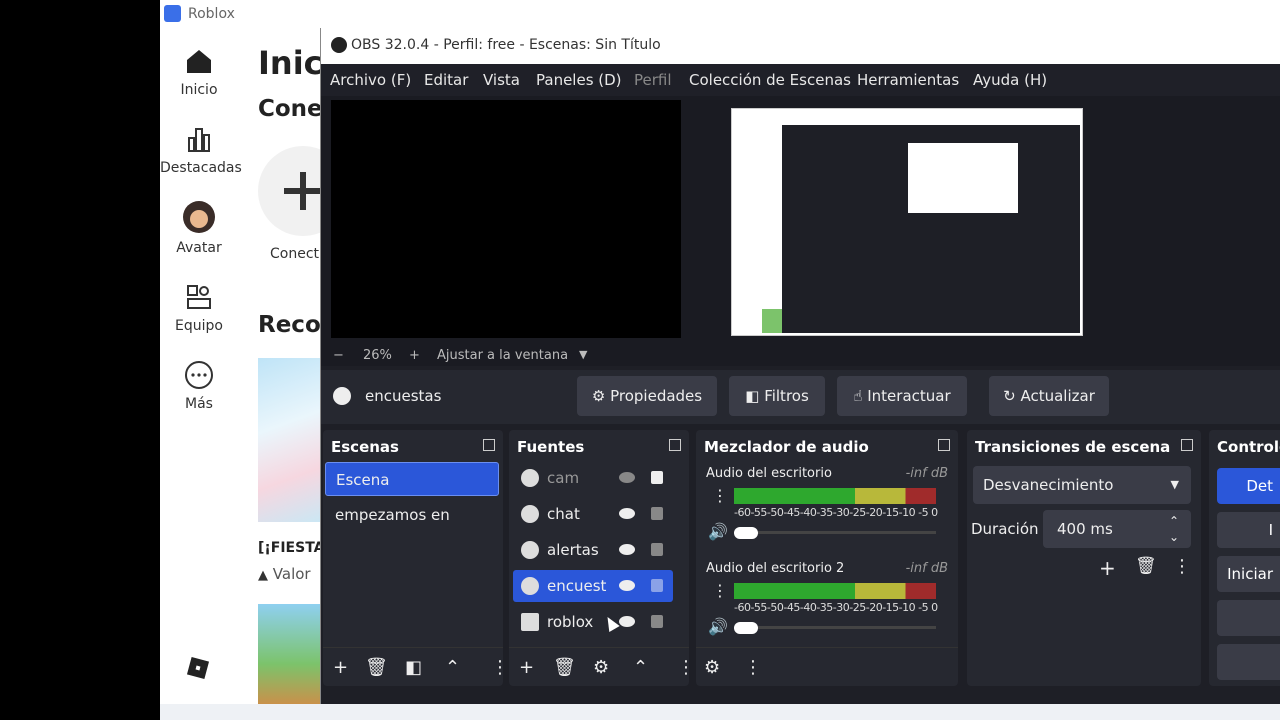 This screenshot has width=1280, height=720. I want to click on avatar-icon, so click(199, 217).